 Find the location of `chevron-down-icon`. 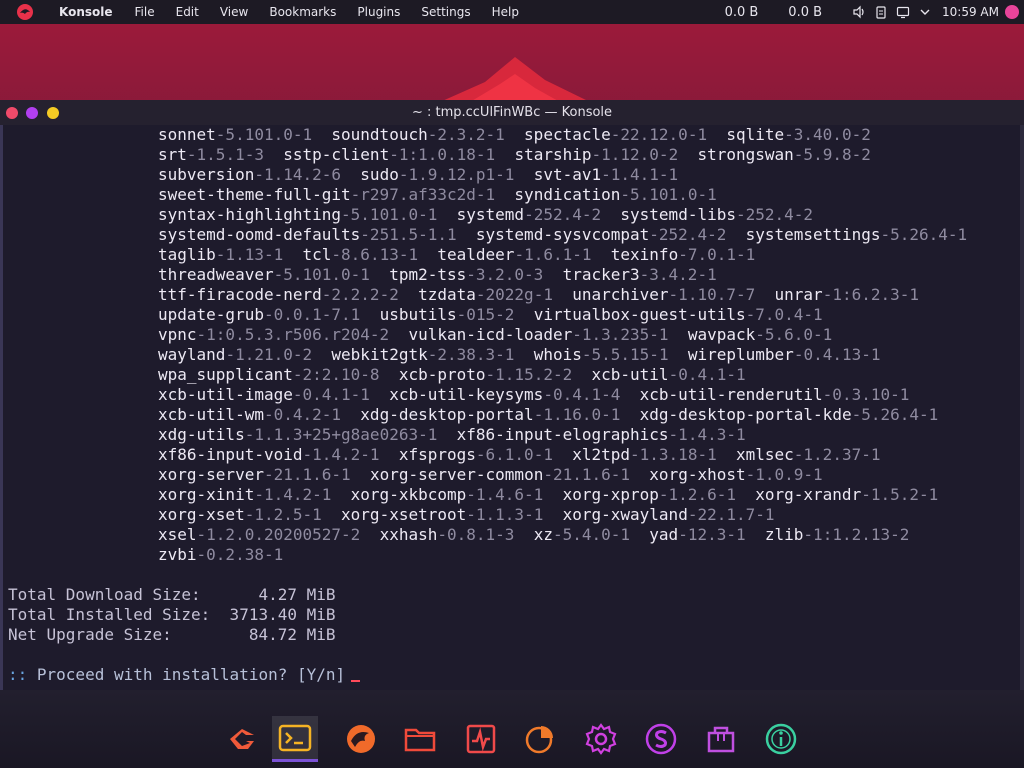

chevron-down-icon is located at coordinates (925, 12).